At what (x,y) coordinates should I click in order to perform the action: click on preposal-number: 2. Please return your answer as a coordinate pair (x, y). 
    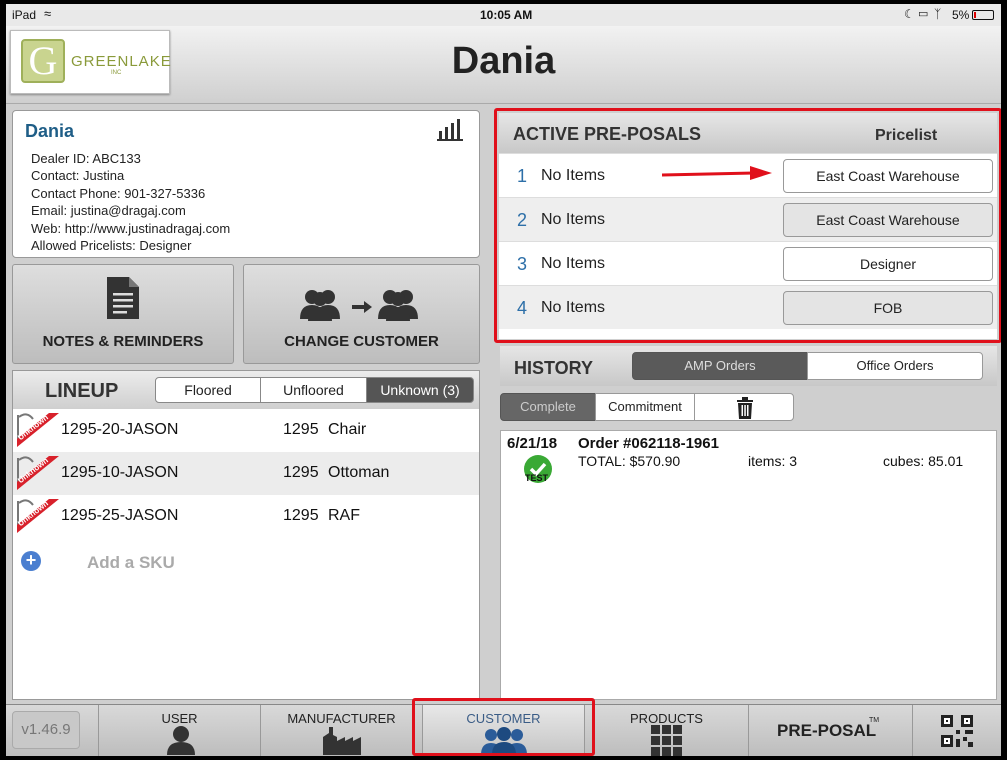
    Looking at the image, I should click on (522, 220).